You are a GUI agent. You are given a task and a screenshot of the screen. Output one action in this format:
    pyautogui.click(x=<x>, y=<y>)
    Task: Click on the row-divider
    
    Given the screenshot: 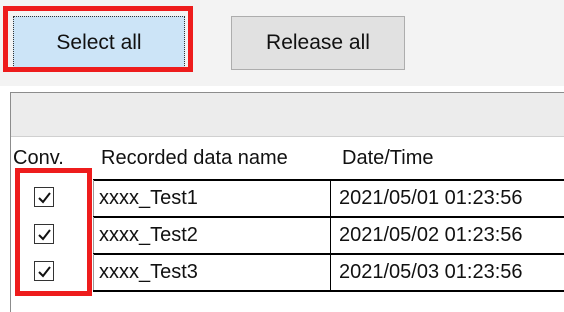 What is the action you would take?
    pyautogui.click(x=328, y=291)
    